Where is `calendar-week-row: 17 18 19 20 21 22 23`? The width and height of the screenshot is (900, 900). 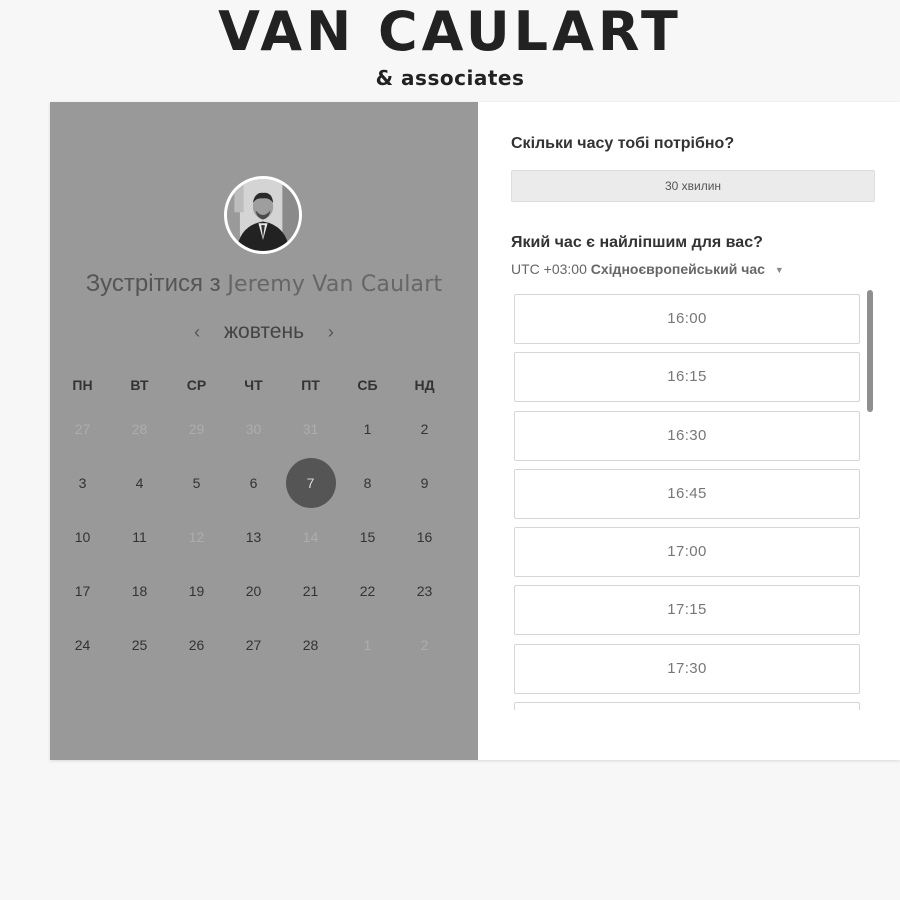
calendar-week-row: 17 18 19 20 21 22 23 is located at coordinates (266, 591).